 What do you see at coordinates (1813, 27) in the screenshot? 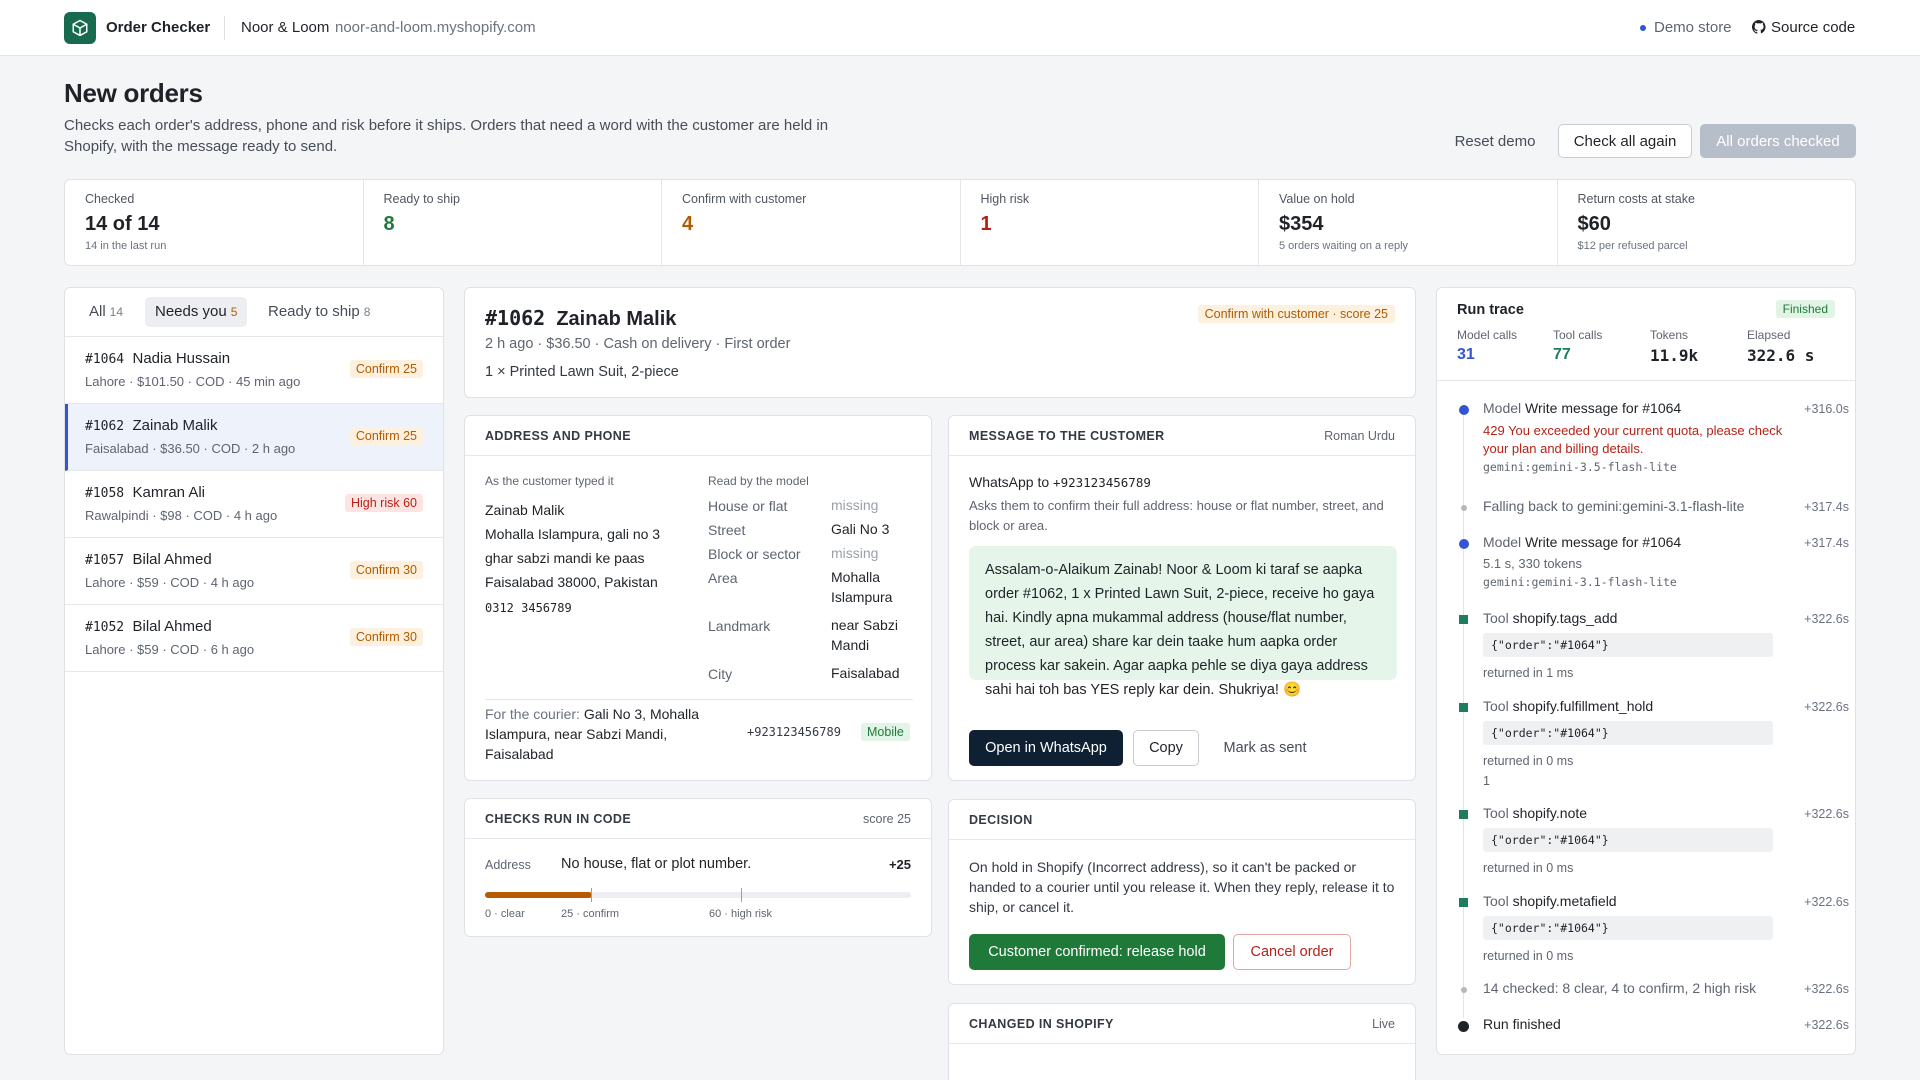
I see `source-code-label: Source code` at bounding box center [1813, 27].